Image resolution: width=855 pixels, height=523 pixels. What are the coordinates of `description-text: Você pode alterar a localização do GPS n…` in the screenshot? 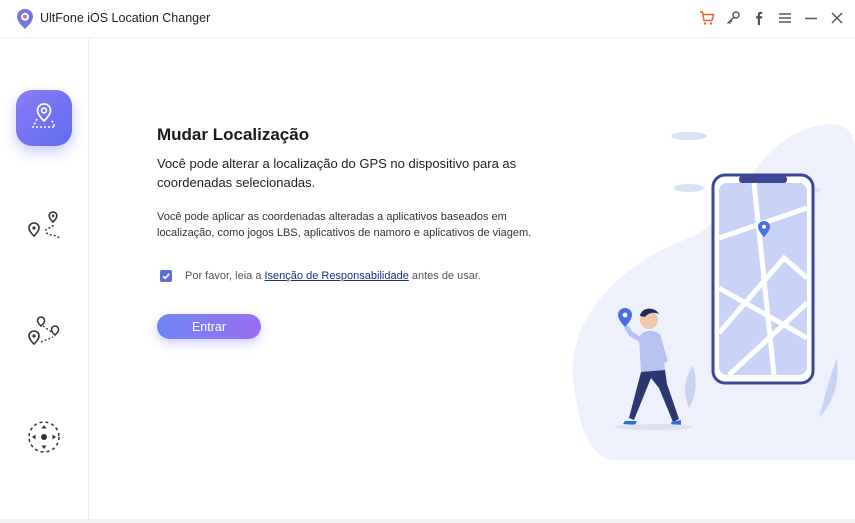 It's located at (337, 173).